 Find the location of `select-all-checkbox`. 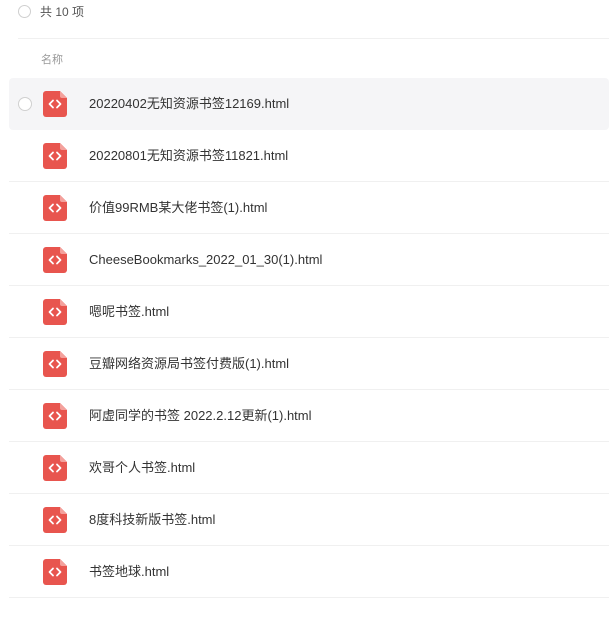

select-all-checkbox is located at coordinates (24, 11).